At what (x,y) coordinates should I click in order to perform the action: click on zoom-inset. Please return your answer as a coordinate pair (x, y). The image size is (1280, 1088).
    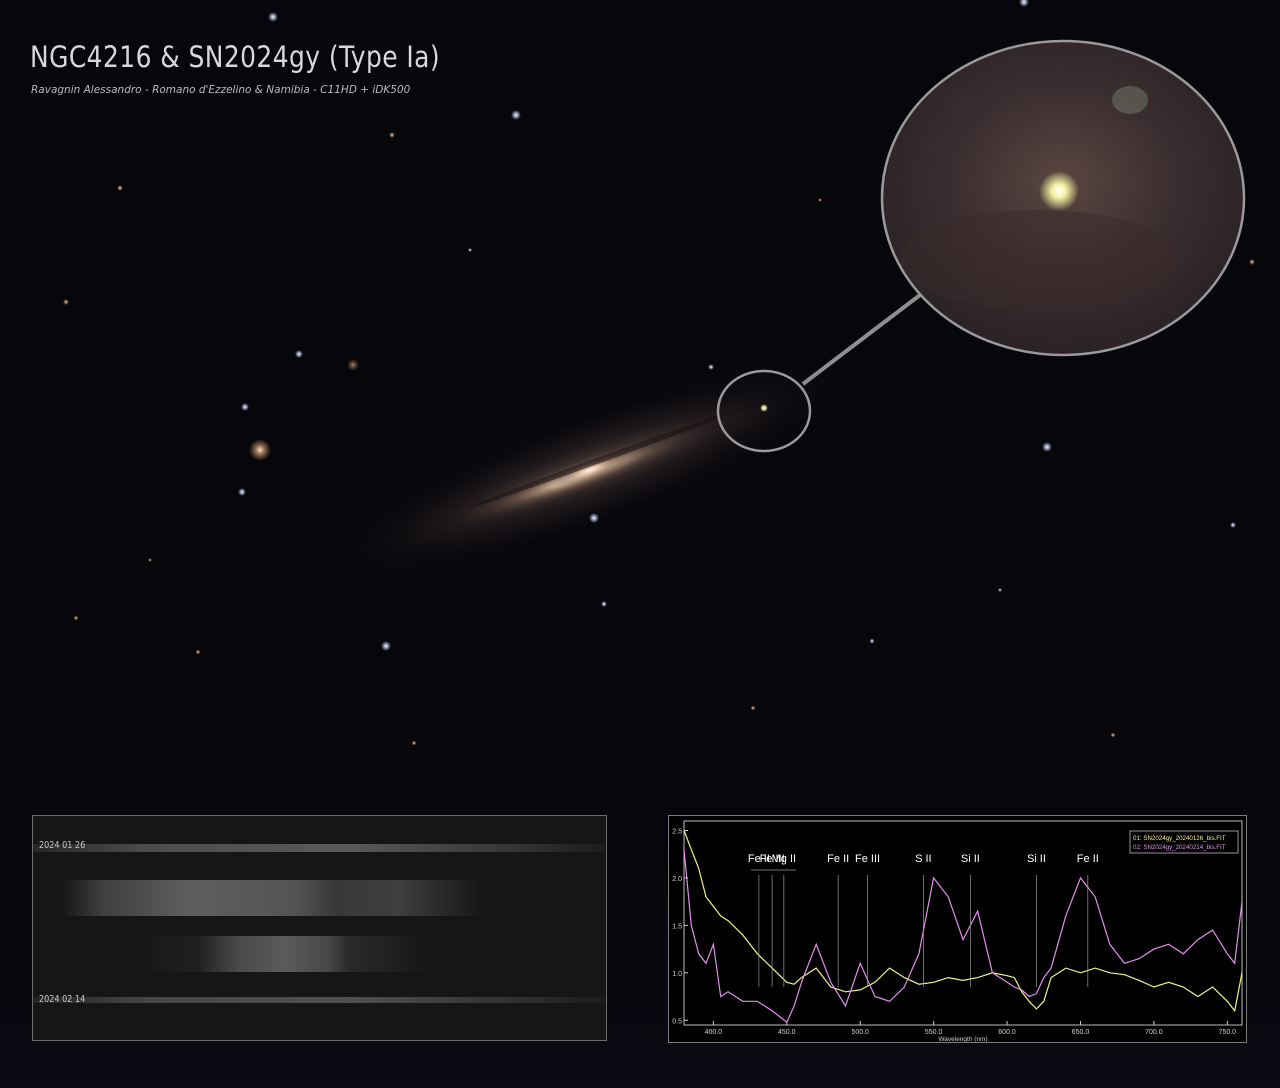
    Looking at the image, I should click on (1063, 198).